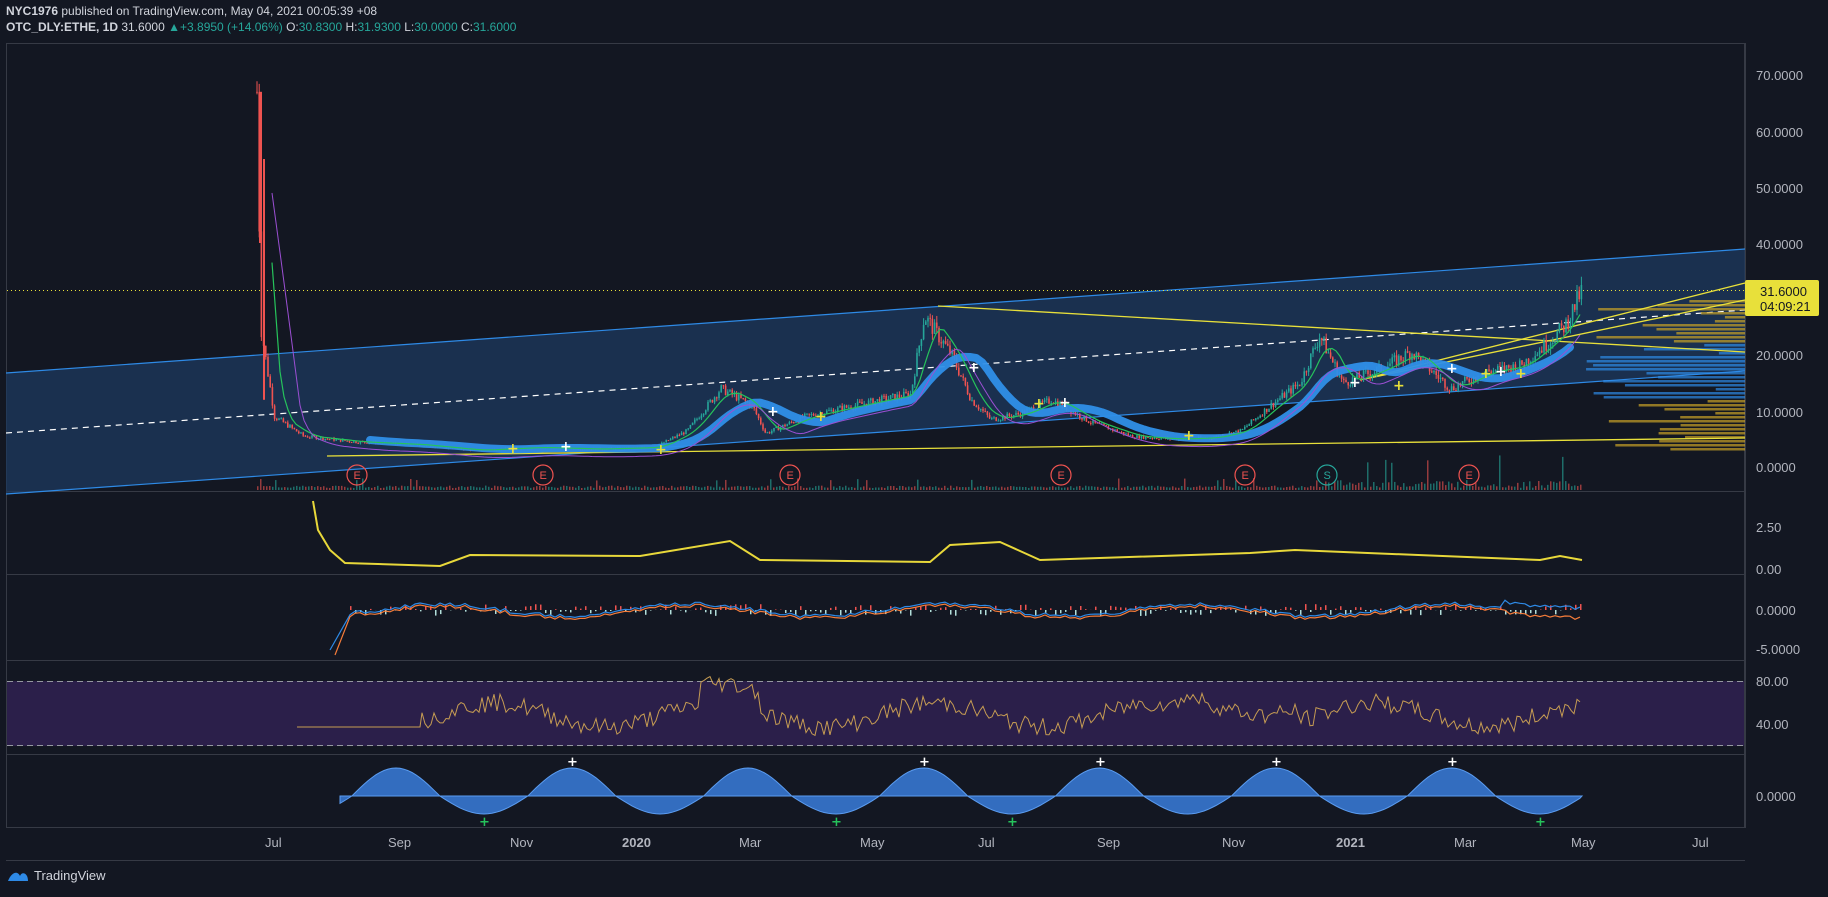  I want to click on macd-pane, so click(875, 617).